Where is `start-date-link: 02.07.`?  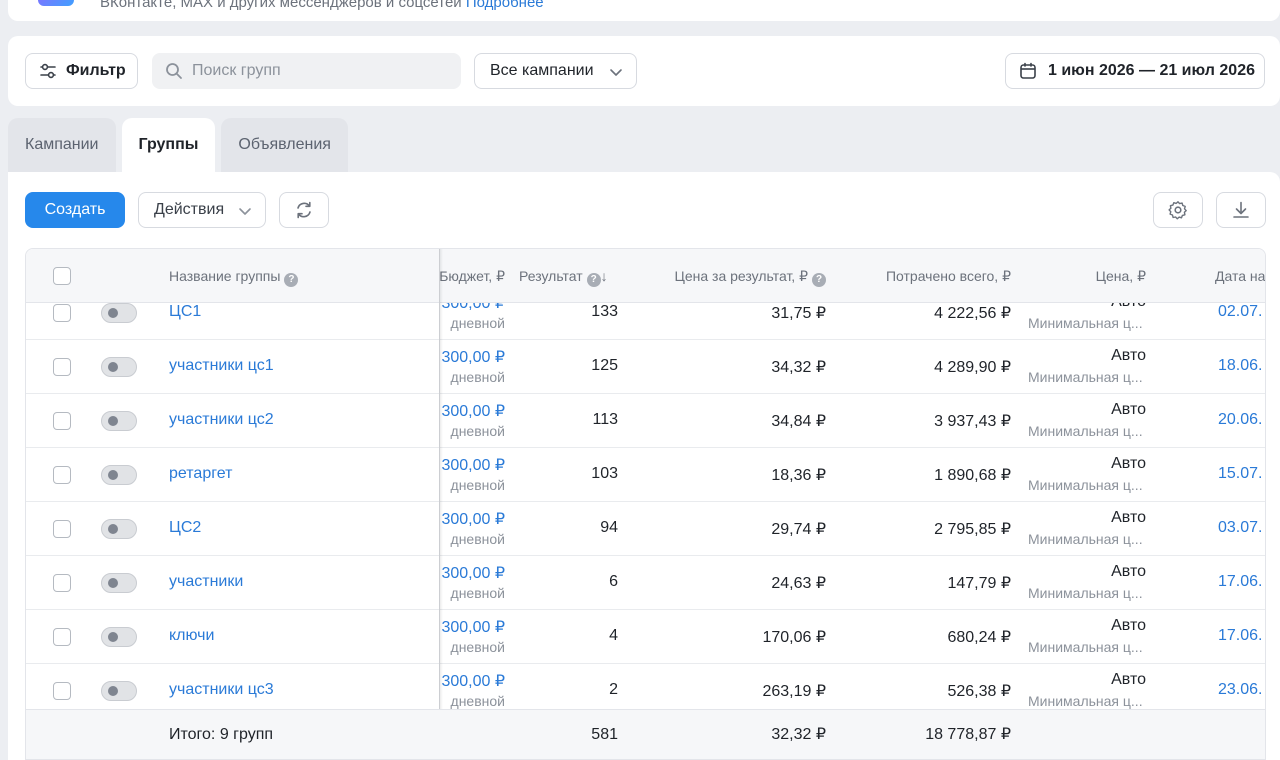
start-date-link: 02.07. is located at coordinates (1240, 312).